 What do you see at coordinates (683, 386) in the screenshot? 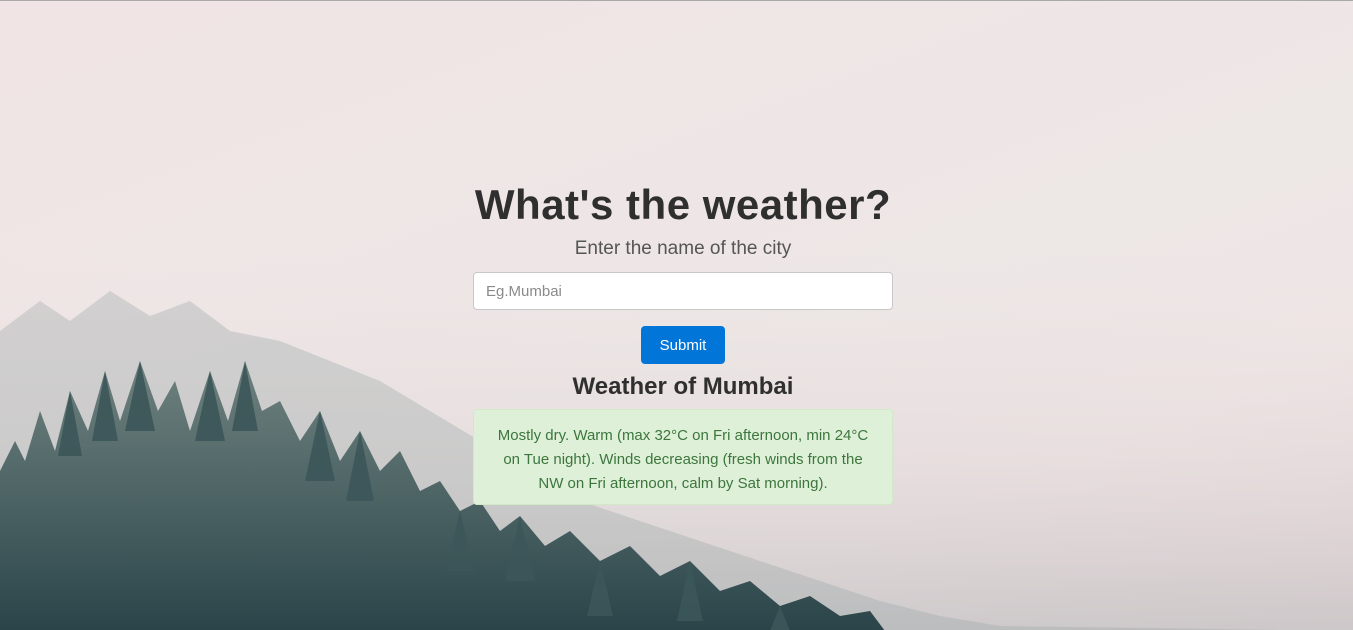
I see `weather-result-heading: Weather of Mumbai` at bounding box center [683, 386].